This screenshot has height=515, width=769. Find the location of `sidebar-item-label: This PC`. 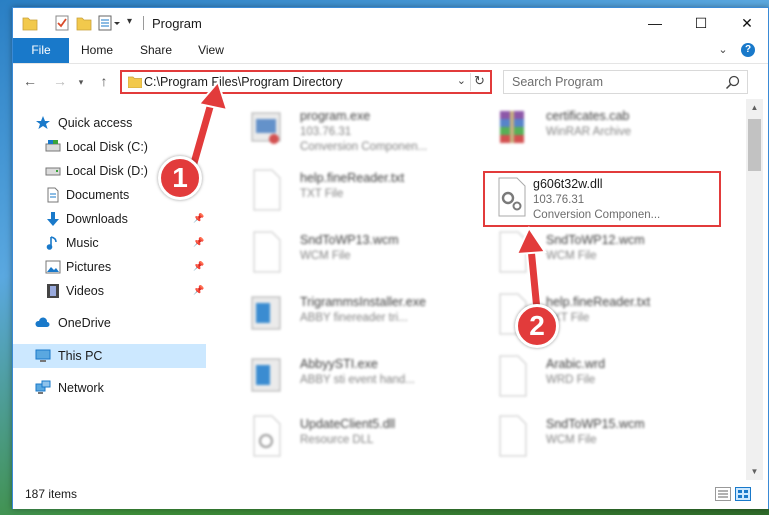

sidebar-item-label: This PC is located at coordinates (80, 356).